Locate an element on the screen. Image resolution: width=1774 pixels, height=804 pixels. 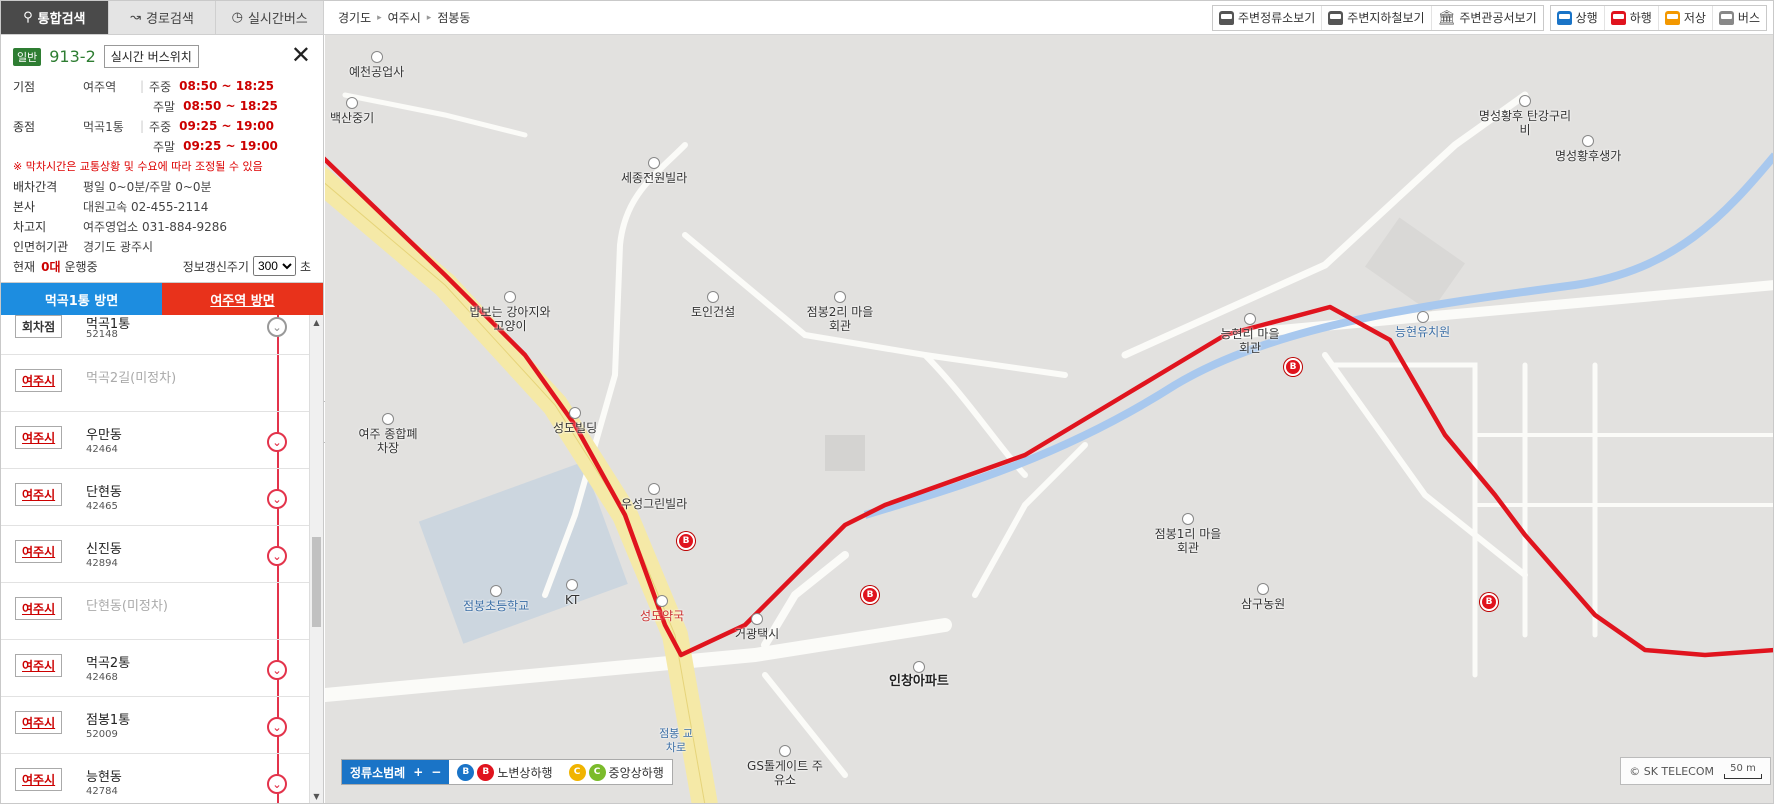
start-weekend-label: 주말 is located at coordinates (164, 106).